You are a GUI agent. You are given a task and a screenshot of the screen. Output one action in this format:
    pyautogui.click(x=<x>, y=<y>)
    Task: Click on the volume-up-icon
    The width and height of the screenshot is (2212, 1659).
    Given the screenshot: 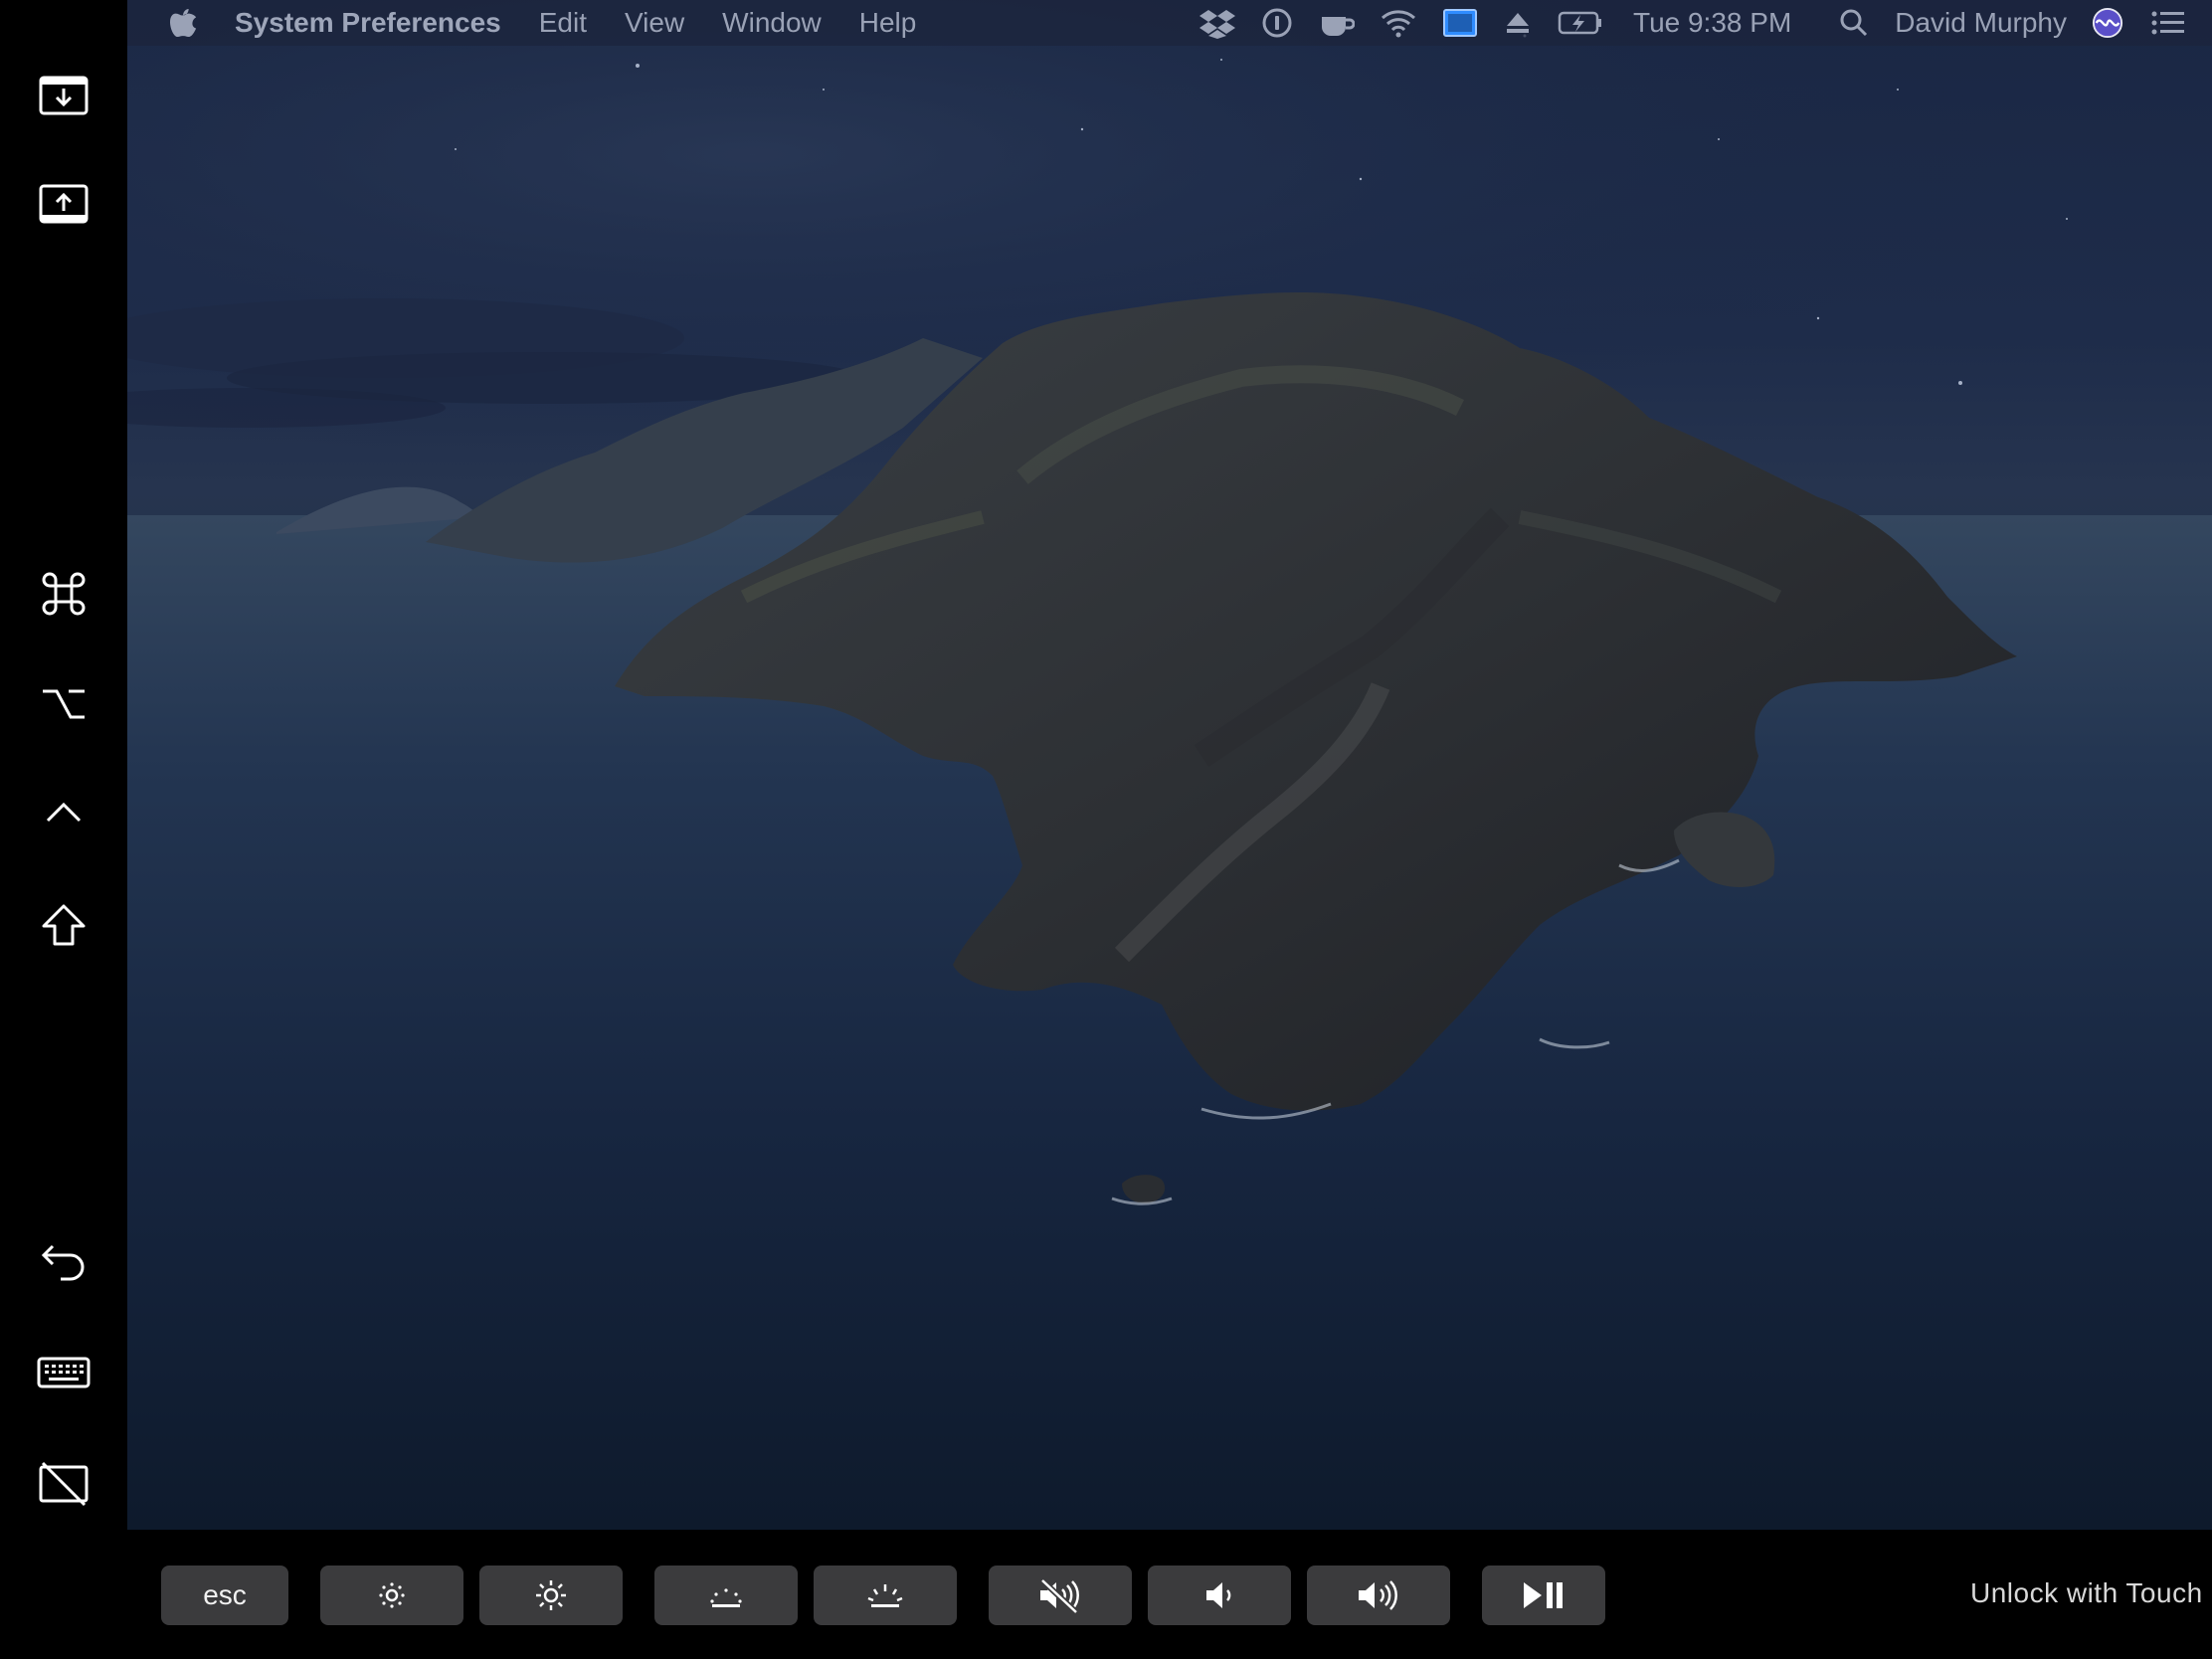 What is the action you would take?
    pyautogui.click(x=1378, y=1595)
    